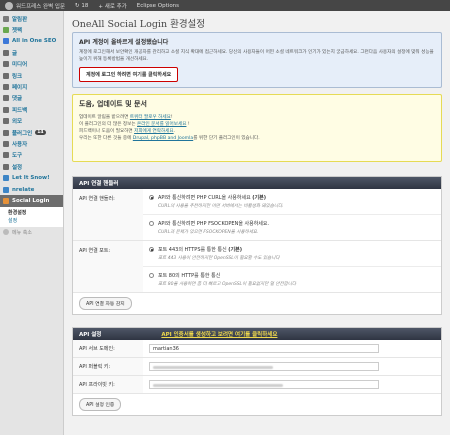 Image resolution: width=450 pixels, height=435 pixels. Describe the element at coordinates (17, 167) in the screenshot. I see `sidebar-item-label: 설정` at that location.